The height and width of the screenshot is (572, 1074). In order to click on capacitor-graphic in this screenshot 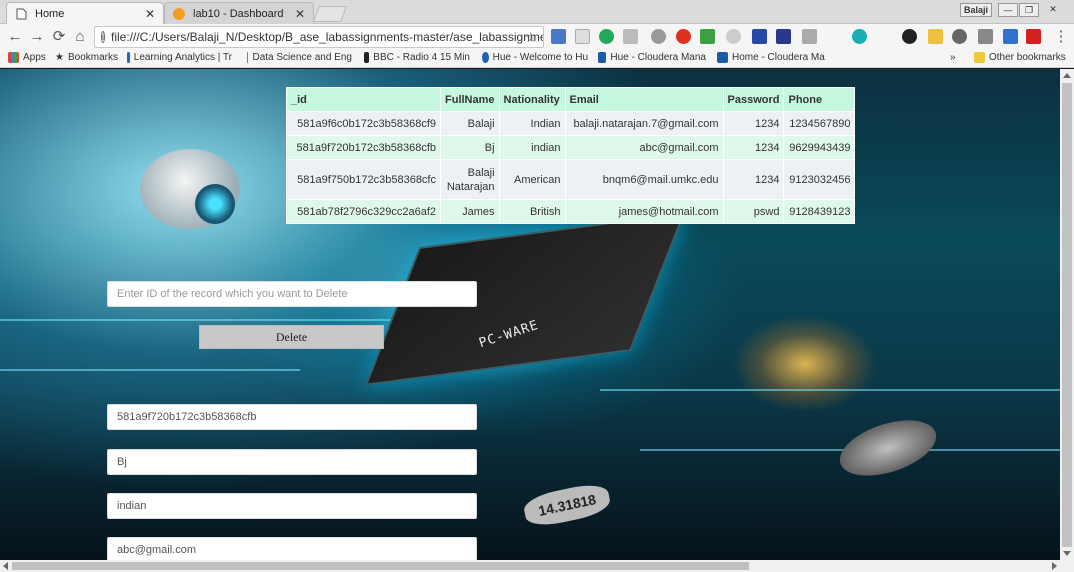, I will do `click(888, 448)`.